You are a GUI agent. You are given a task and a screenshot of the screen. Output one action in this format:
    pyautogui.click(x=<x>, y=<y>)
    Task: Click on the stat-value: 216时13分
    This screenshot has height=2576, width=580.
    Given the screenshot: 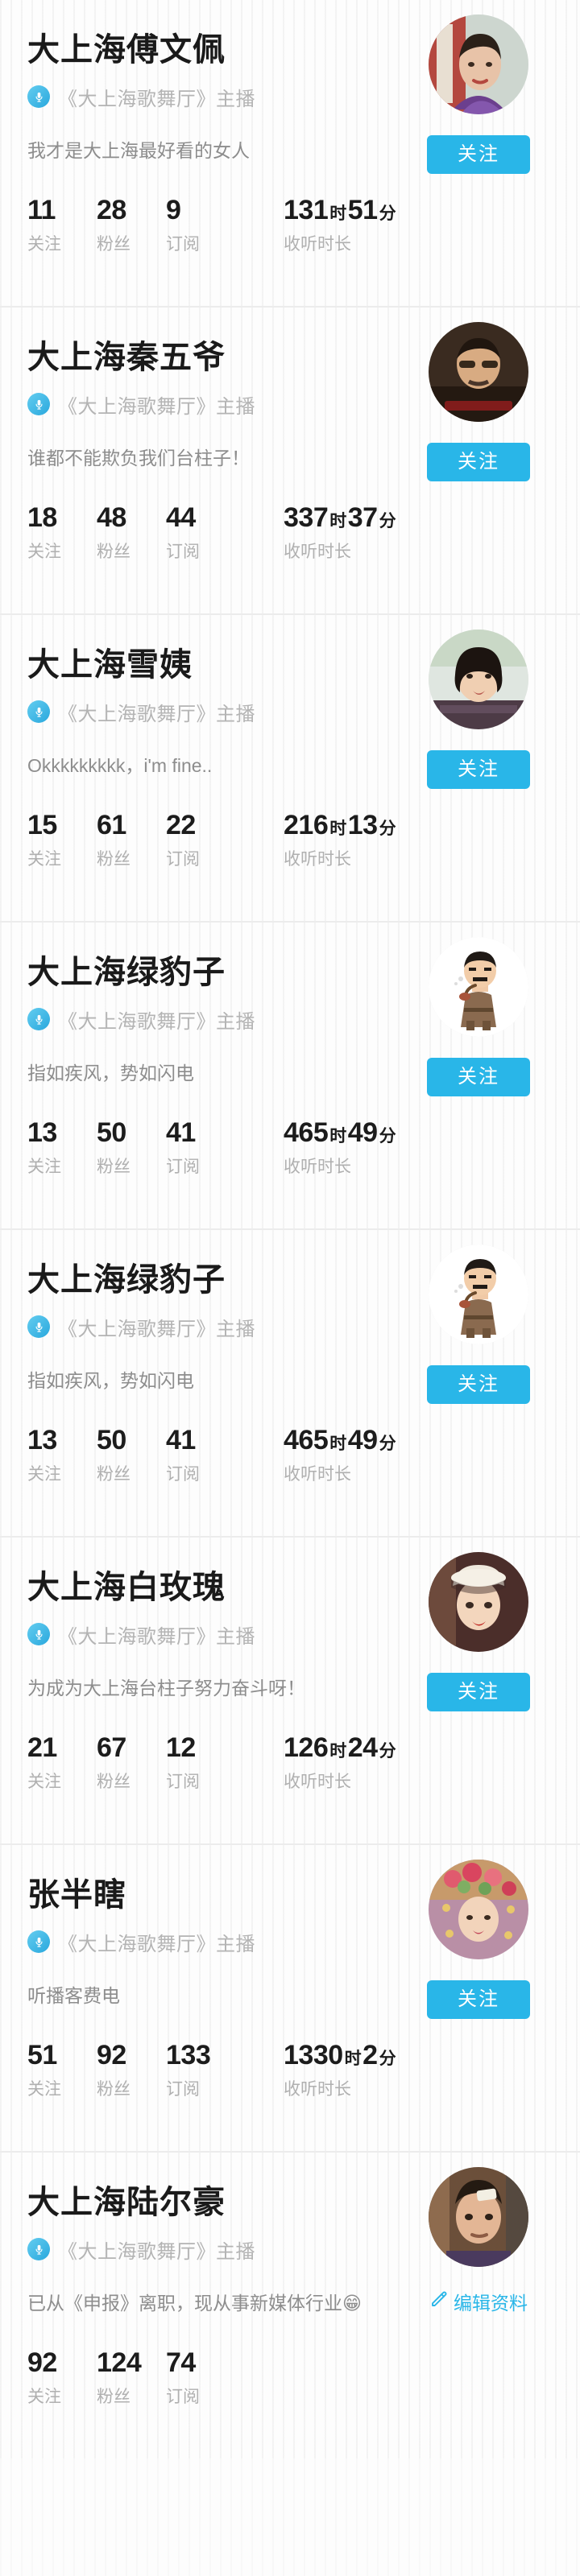 What is the action you would take?
    pyautogui.click(x=340, y=825)
    